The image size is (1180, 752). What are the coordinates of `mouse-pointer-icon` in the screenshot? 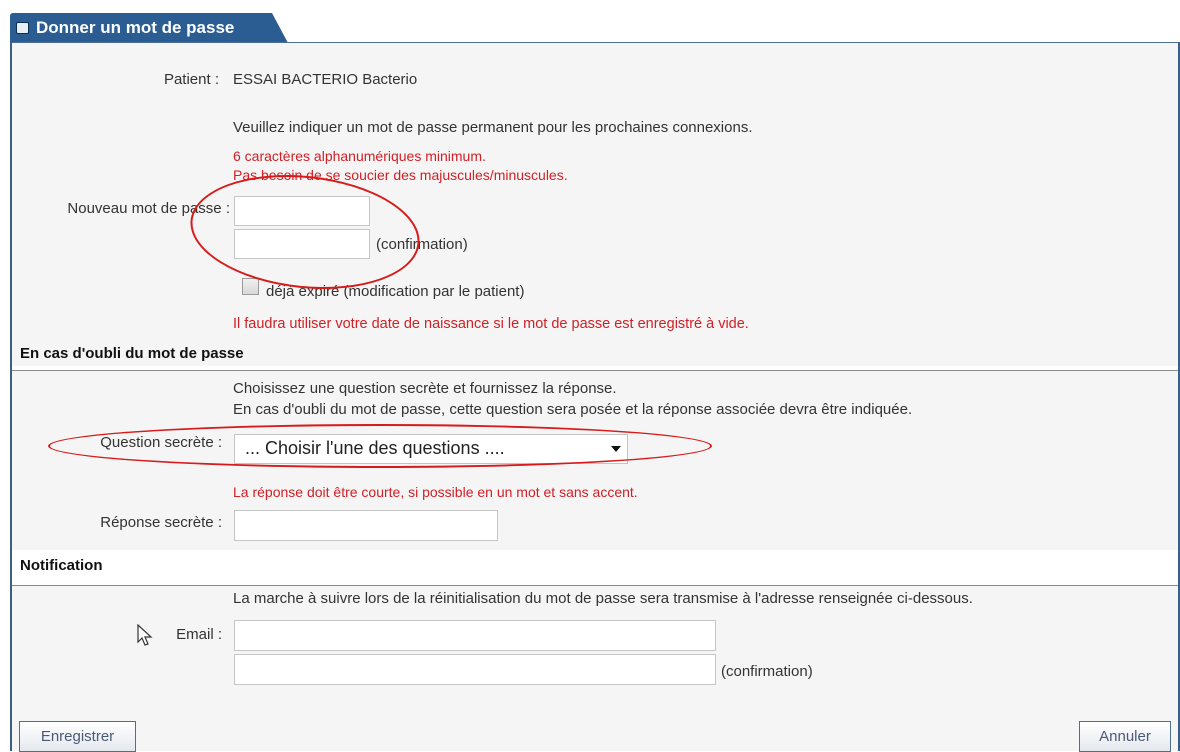 It's located at (145, 636).